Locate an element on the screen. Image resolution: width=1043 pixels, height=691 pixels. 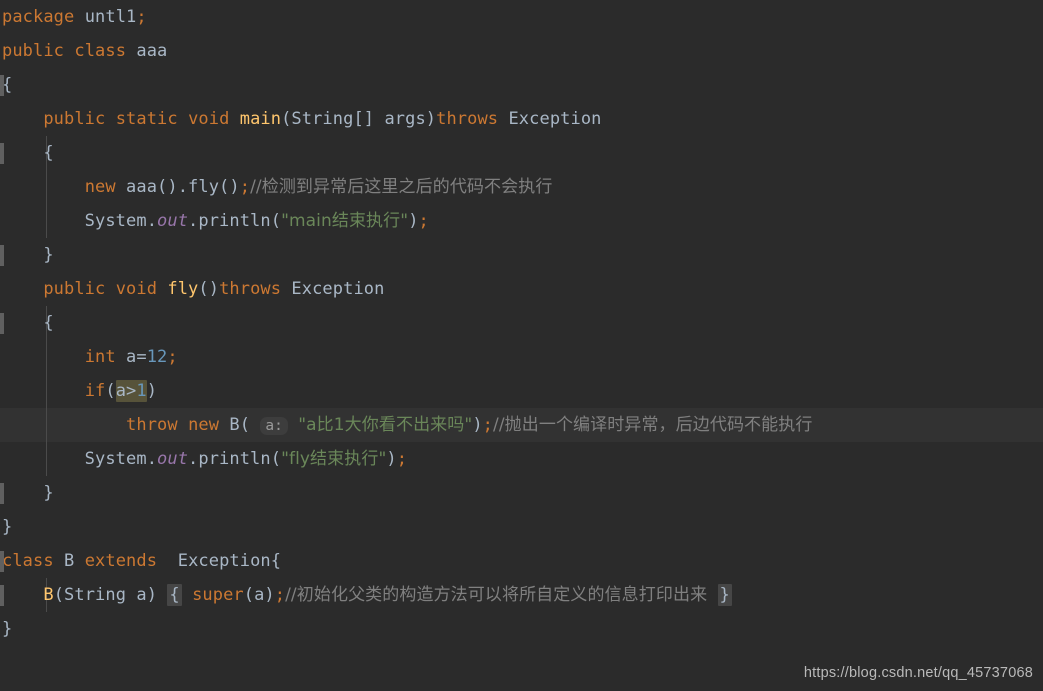
code-token-plain: aaa is located at coordinates (147, 51).